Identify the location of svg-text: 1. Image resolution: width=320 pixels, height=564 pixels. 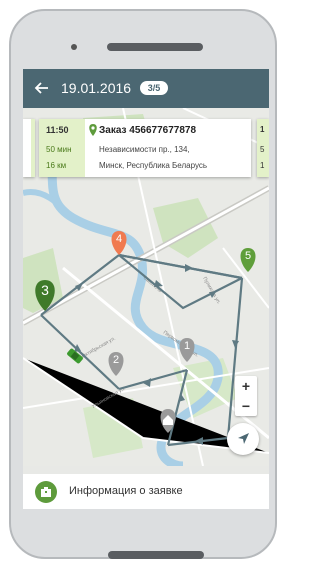
(187, 346).